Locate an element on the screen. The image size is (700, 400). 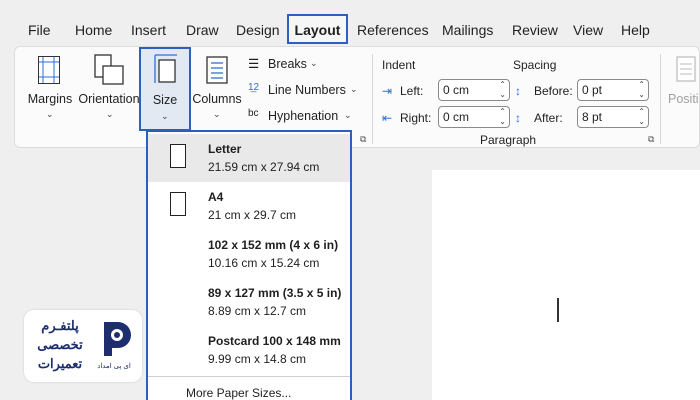
size-option-dims: 9.99 cm x 14.8 cm is located at coordinates (257, 359).